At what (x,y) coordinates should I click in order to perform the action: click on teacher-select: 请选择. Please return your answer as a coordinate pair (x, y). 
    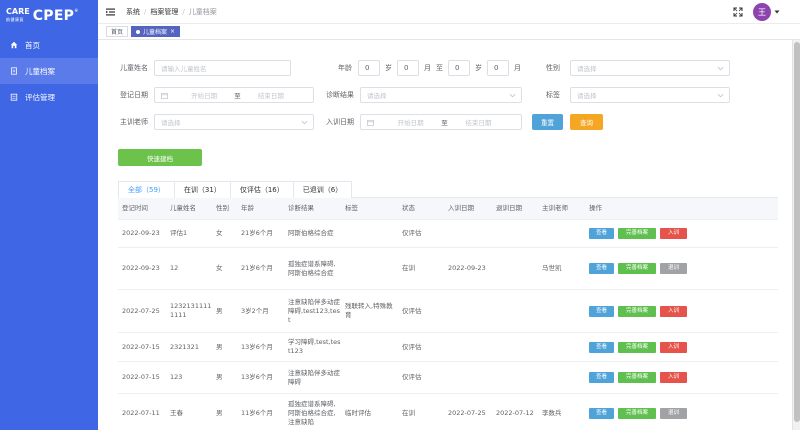
    Looking at the image, I should click on (234, 122).